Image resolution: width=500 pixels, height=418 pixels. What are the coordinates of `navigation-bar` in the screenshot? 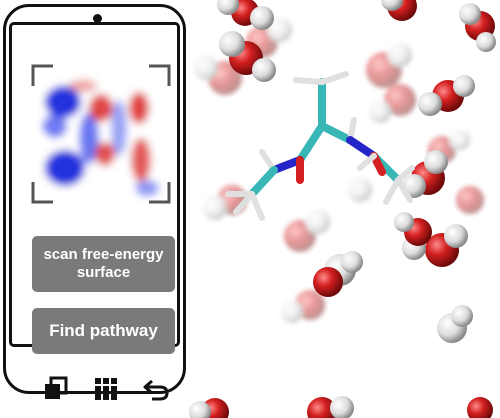 It's located at (106, 390).